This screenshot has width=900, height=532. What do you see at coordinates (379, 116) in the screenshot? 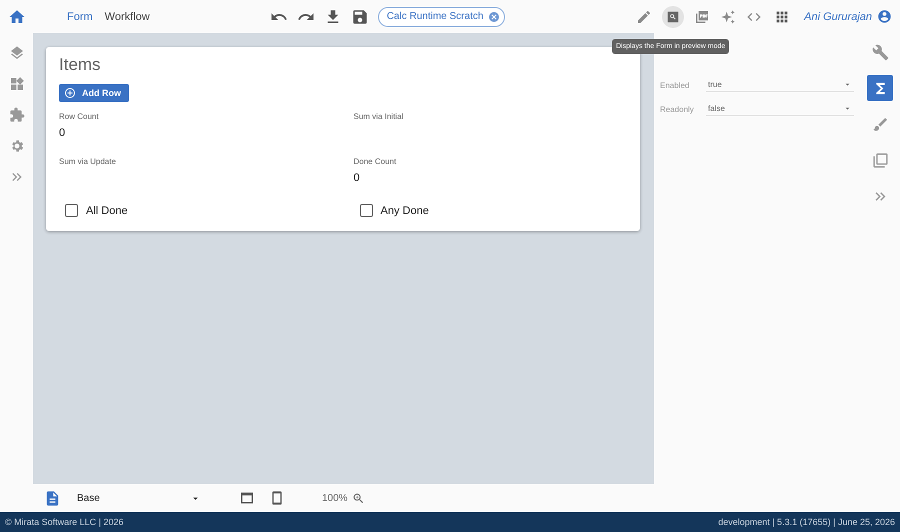
I see `field-label: Sum via Initial` at bounding box center [379, 116].